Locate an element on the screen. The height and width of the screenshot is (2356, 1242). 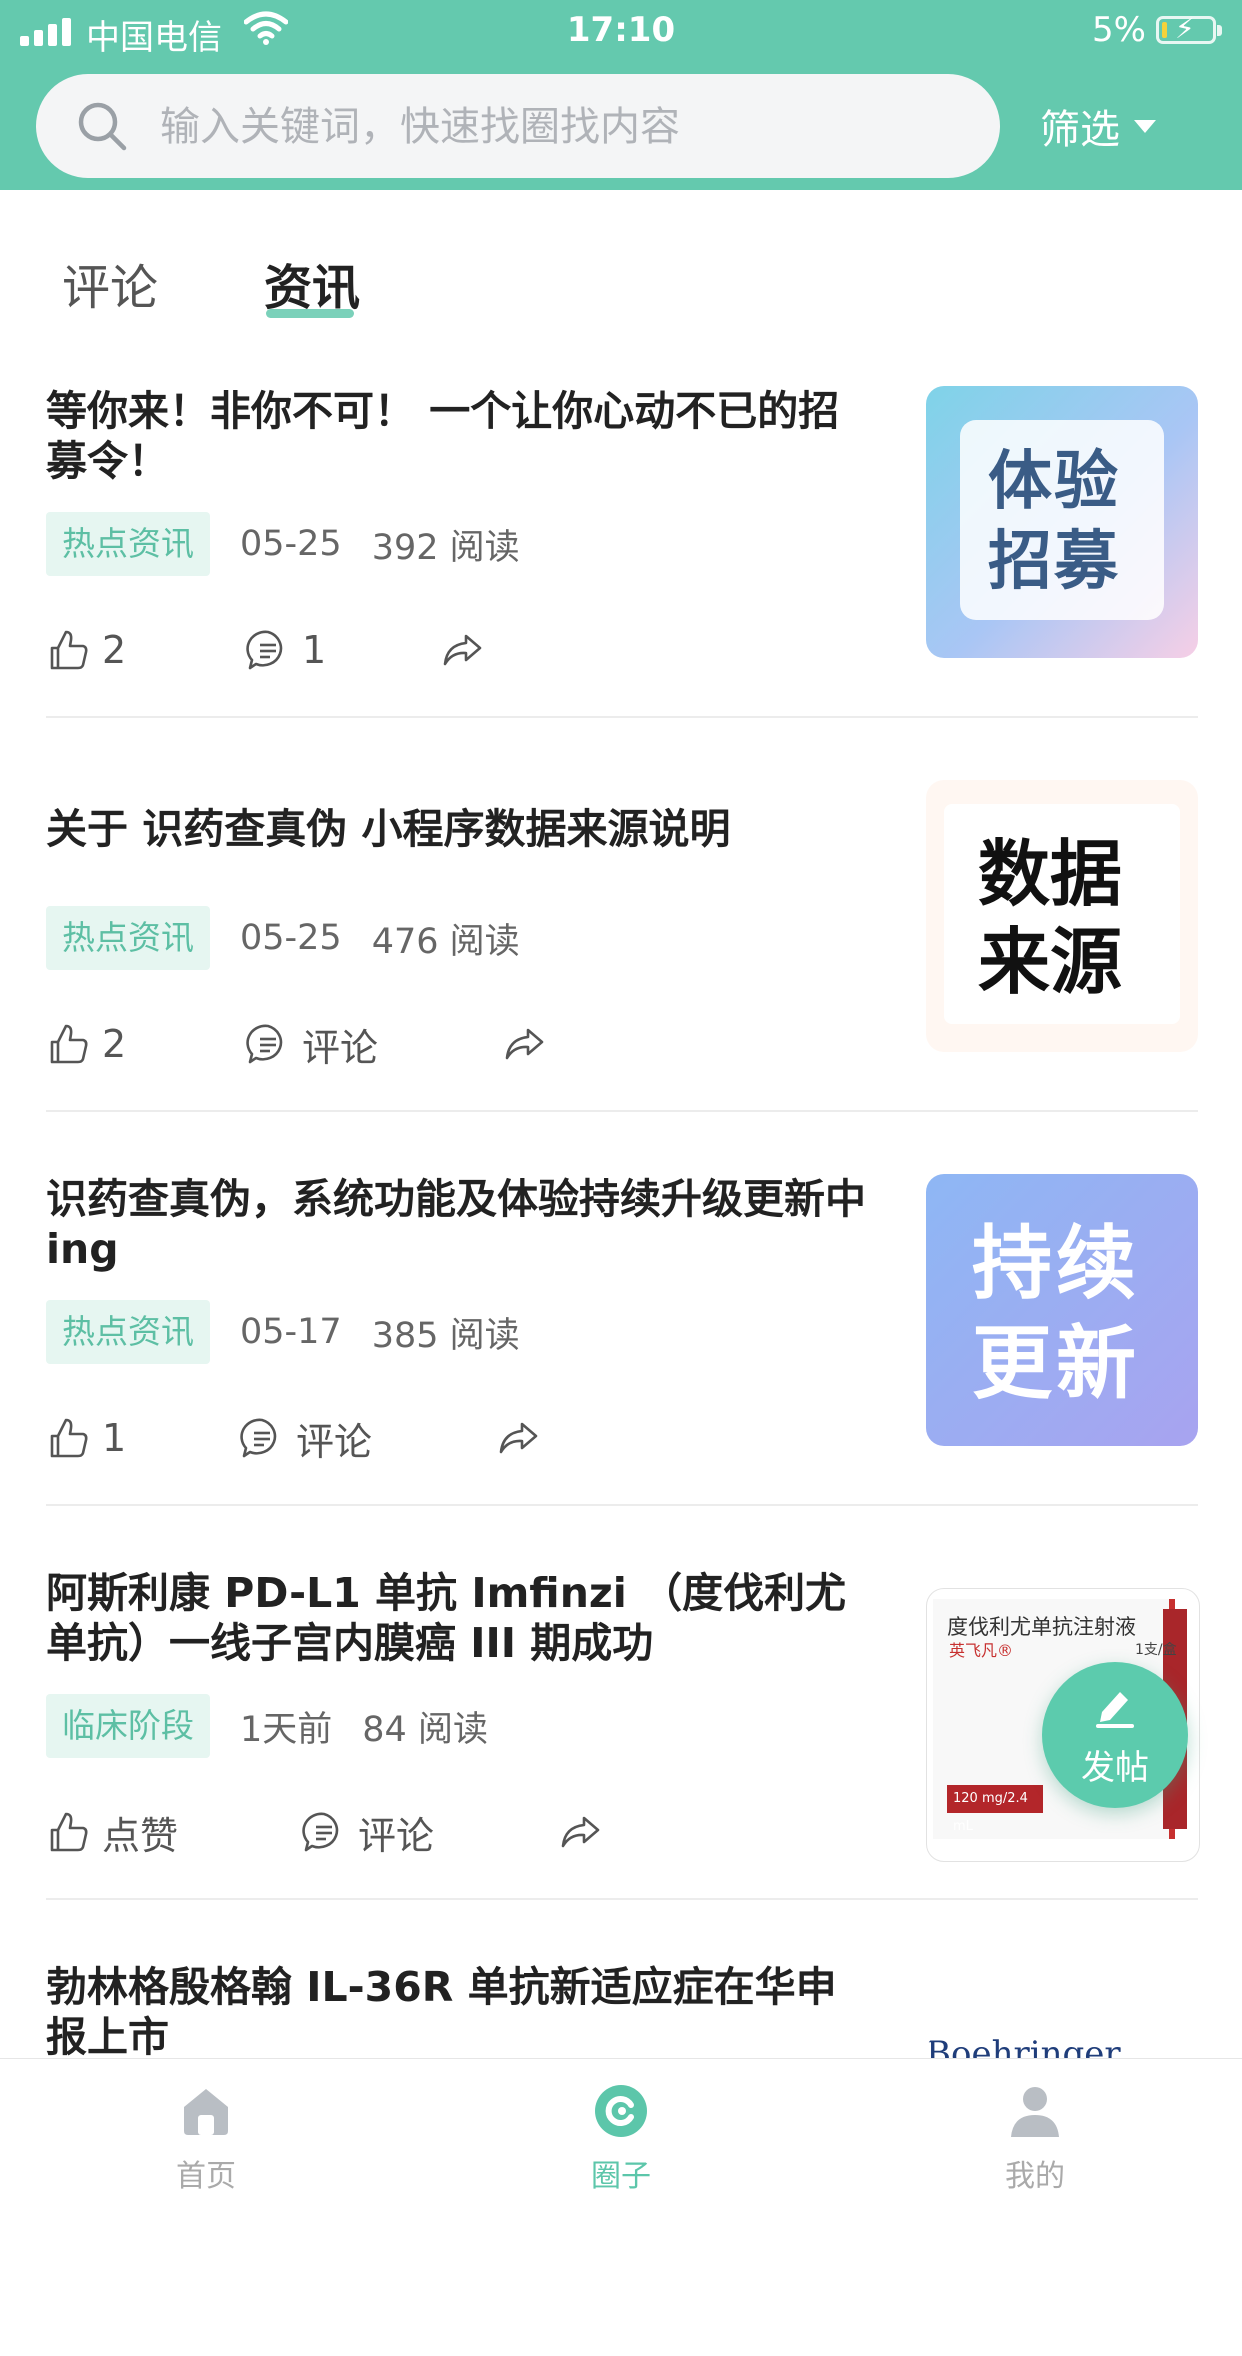
news-meta: 临床阶段 1天前 84 阅读 is located at coordinates (267, 1726).